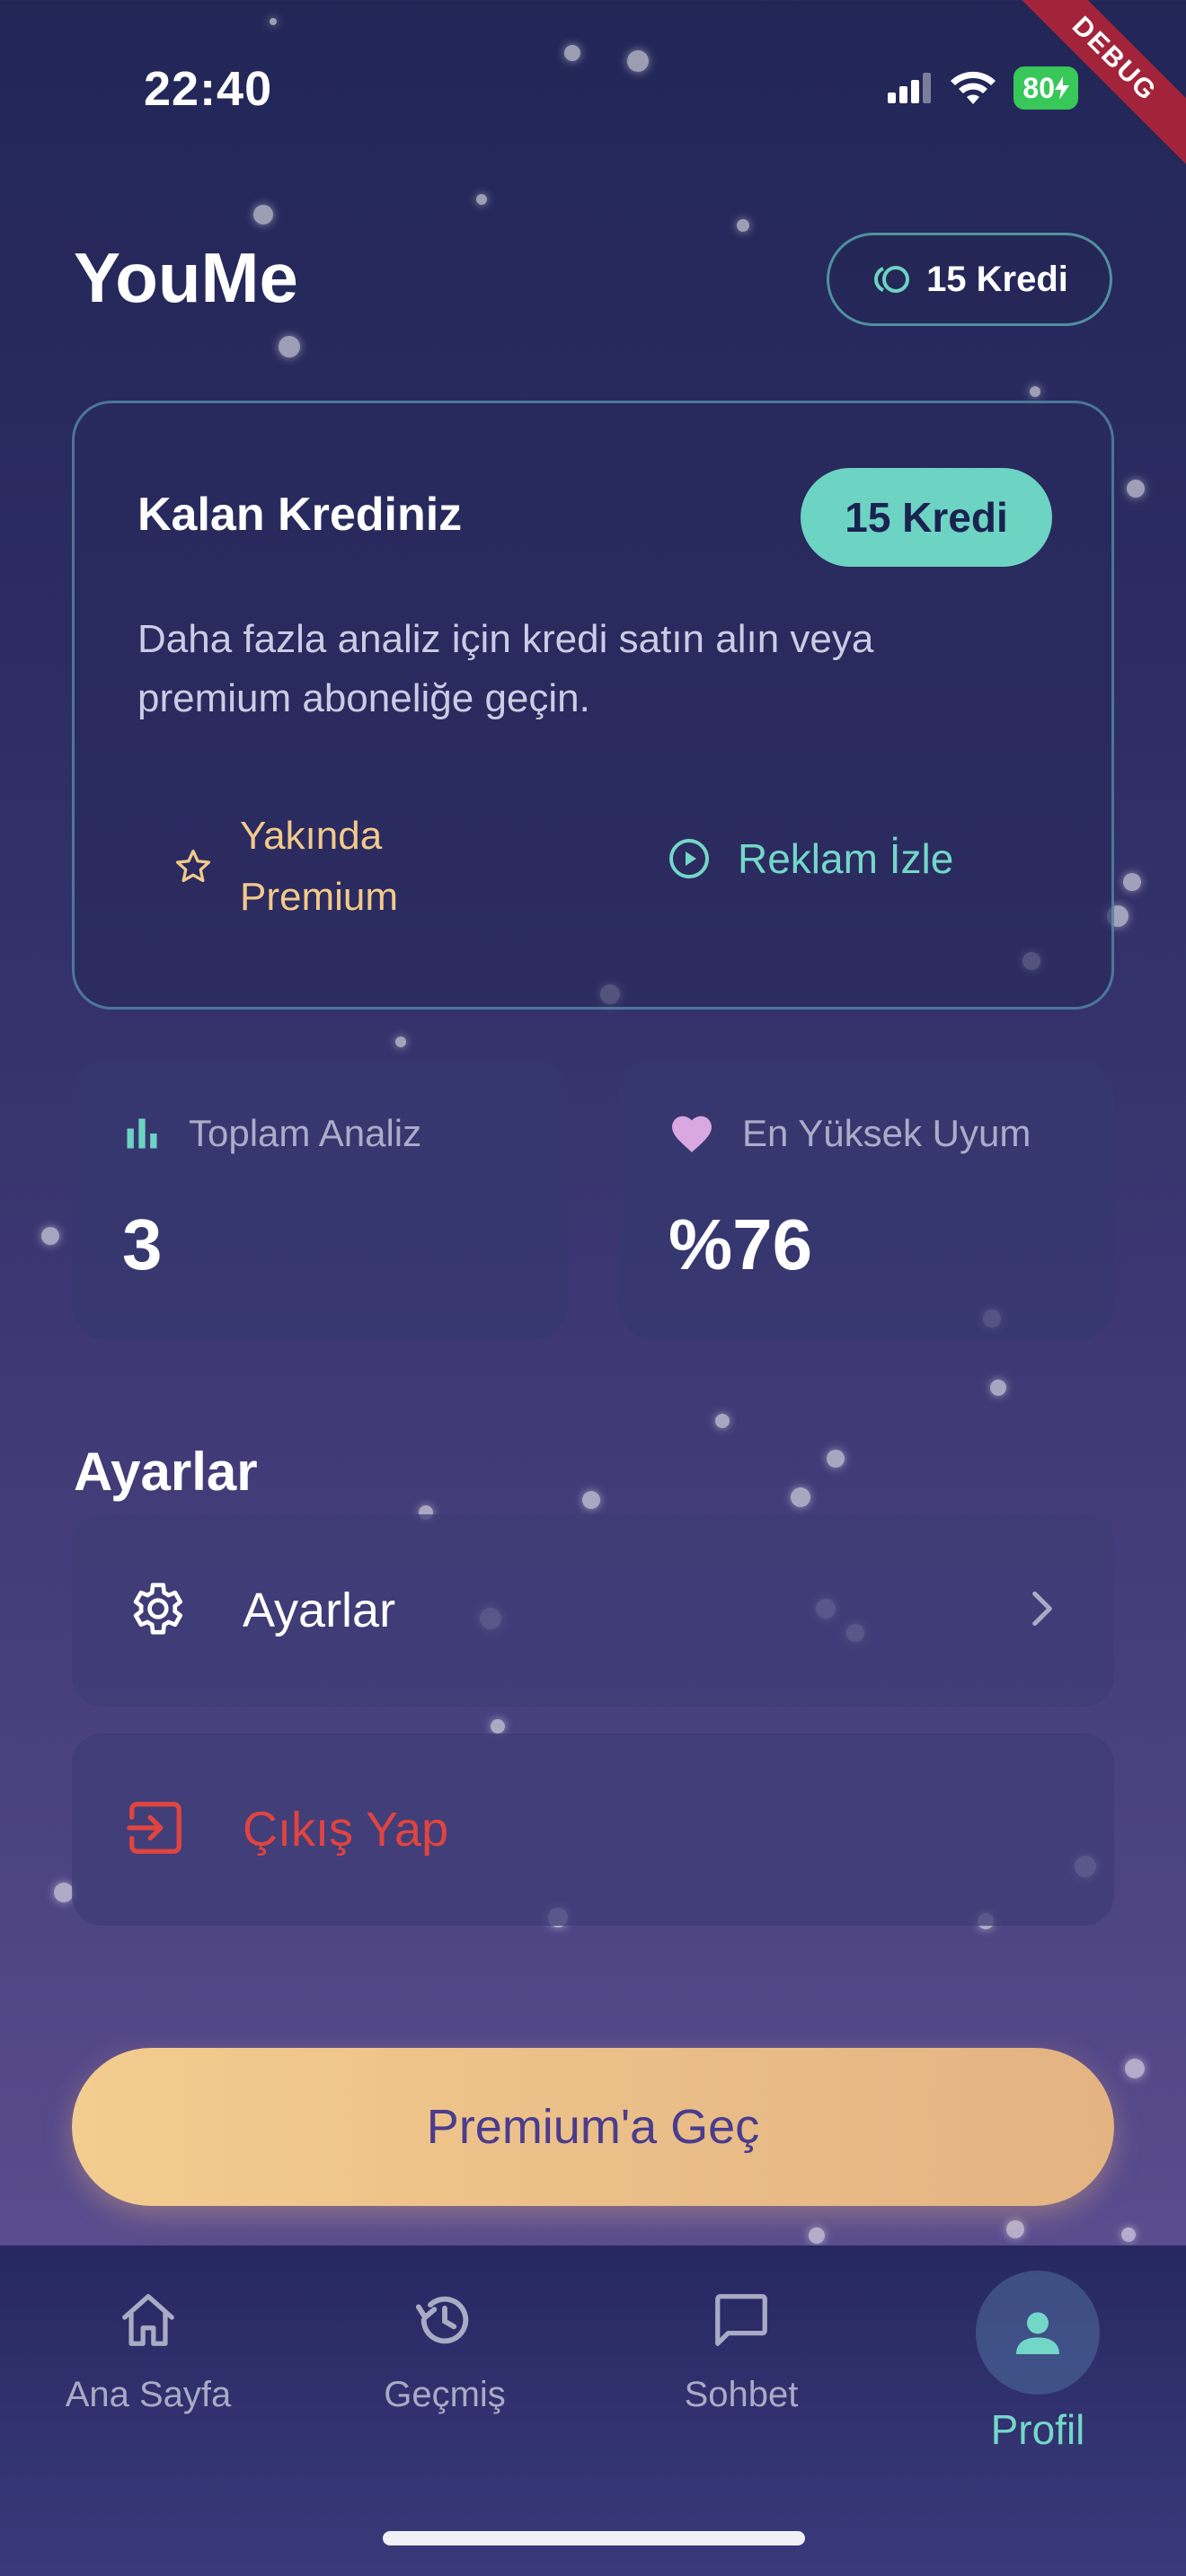 The height and width of the screenshot is (2576, 1186). I want to click on profile-icon-bubble, so click(1038, 2333).